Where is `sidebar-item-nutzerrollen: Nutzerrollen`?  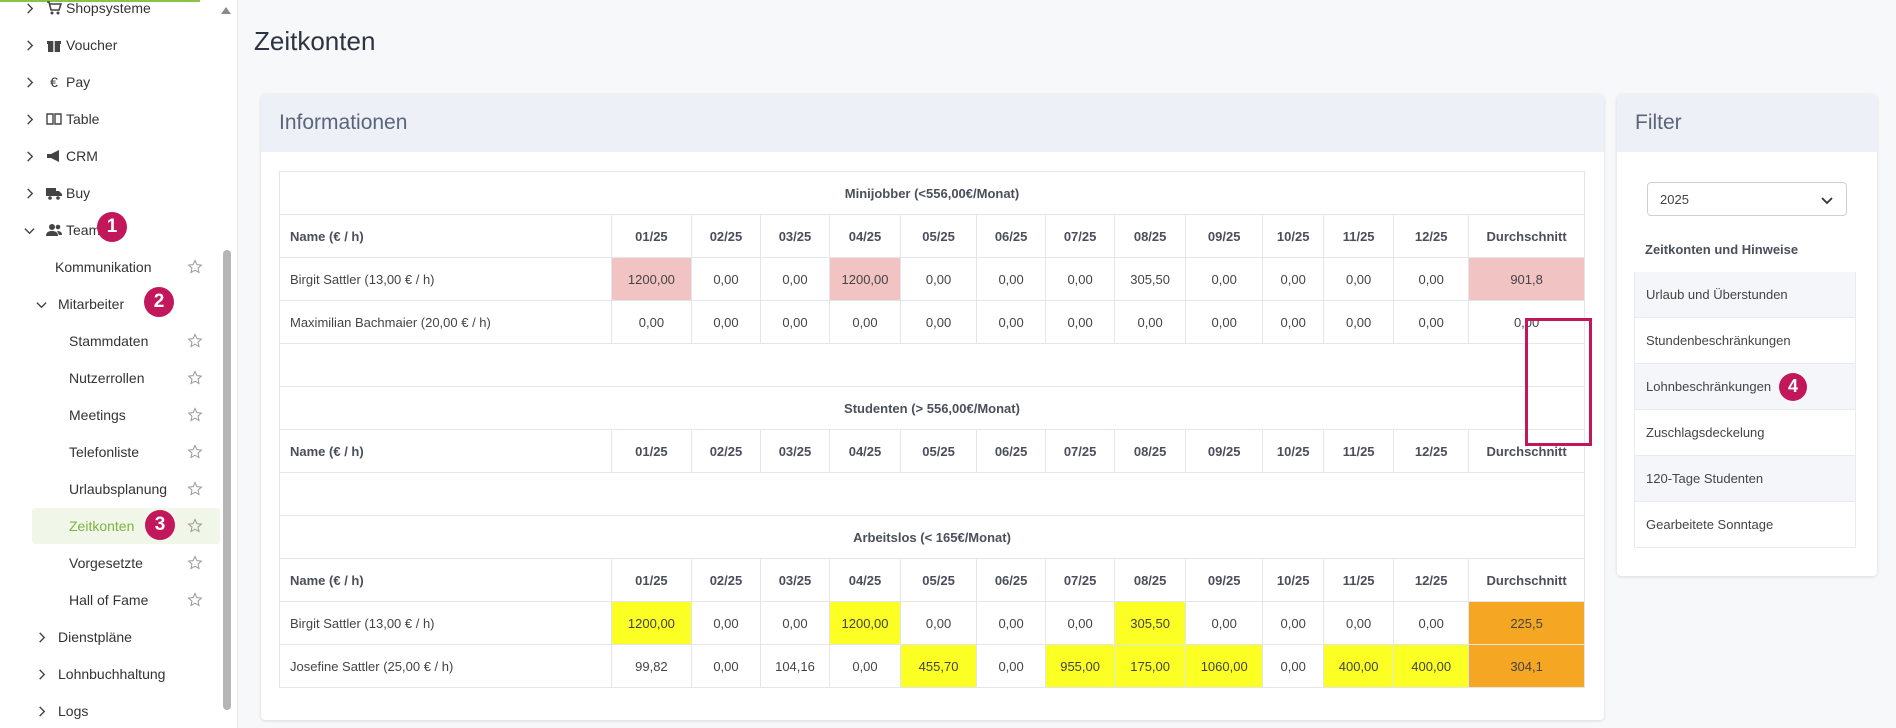
sidebar-item-nutzerrollen: Nutzerrollen is located at coordinates (106, 378).